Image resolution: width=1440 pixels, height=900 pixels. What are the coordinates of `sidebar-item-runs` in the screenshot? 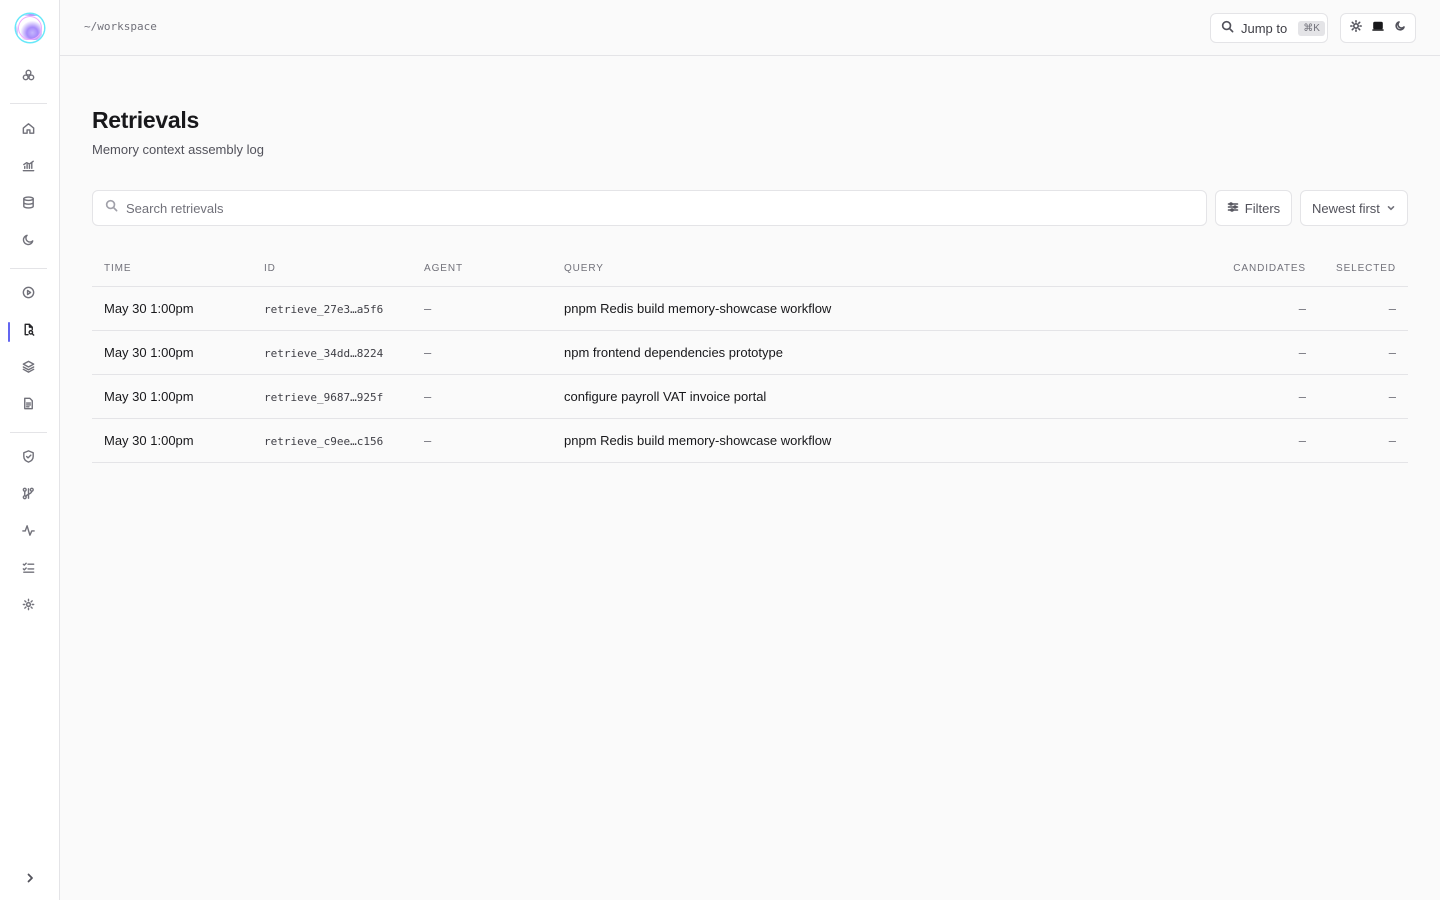 It's located at (28, 295).